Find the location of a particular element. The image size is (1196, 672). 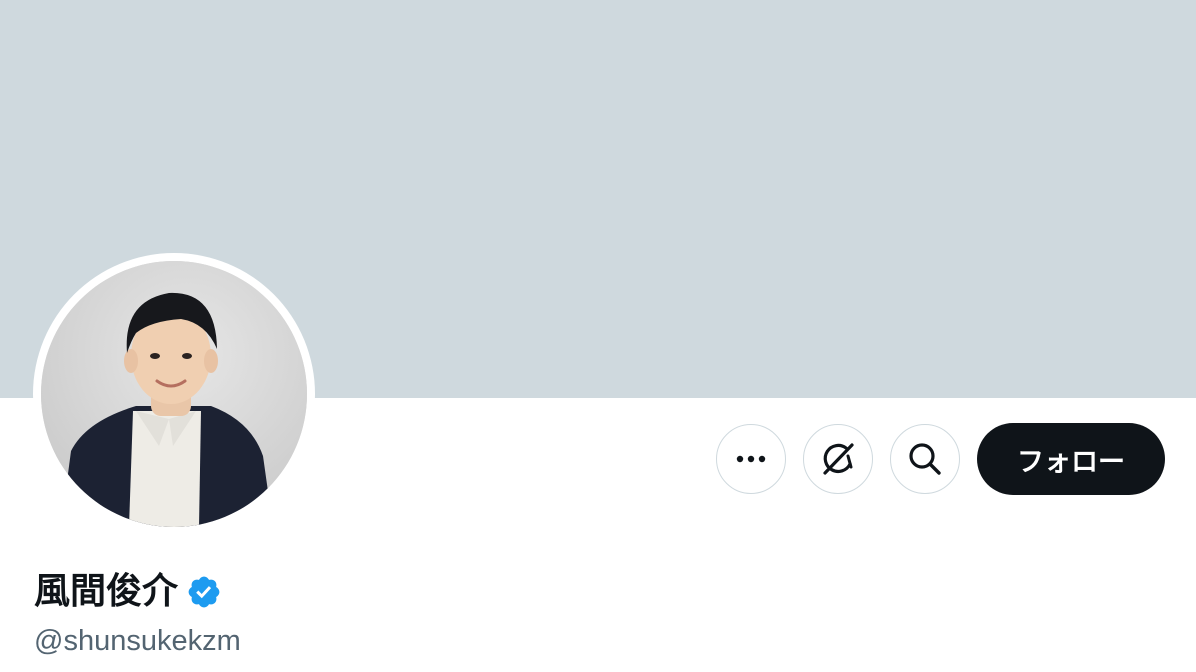

follow-button: フォロー is located at coordinates (1071, 459).